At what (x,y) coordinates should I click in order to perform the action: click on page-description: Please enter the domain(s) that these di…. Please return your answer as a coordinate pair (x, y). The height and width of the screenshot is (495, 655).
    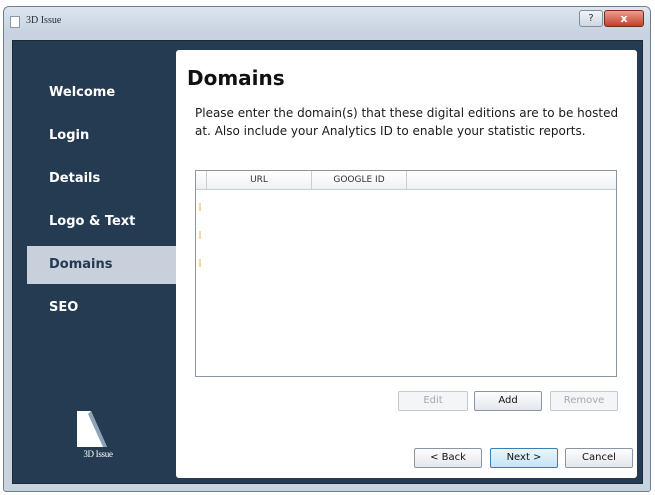
    Looking at the image, I should click on (407, 122).